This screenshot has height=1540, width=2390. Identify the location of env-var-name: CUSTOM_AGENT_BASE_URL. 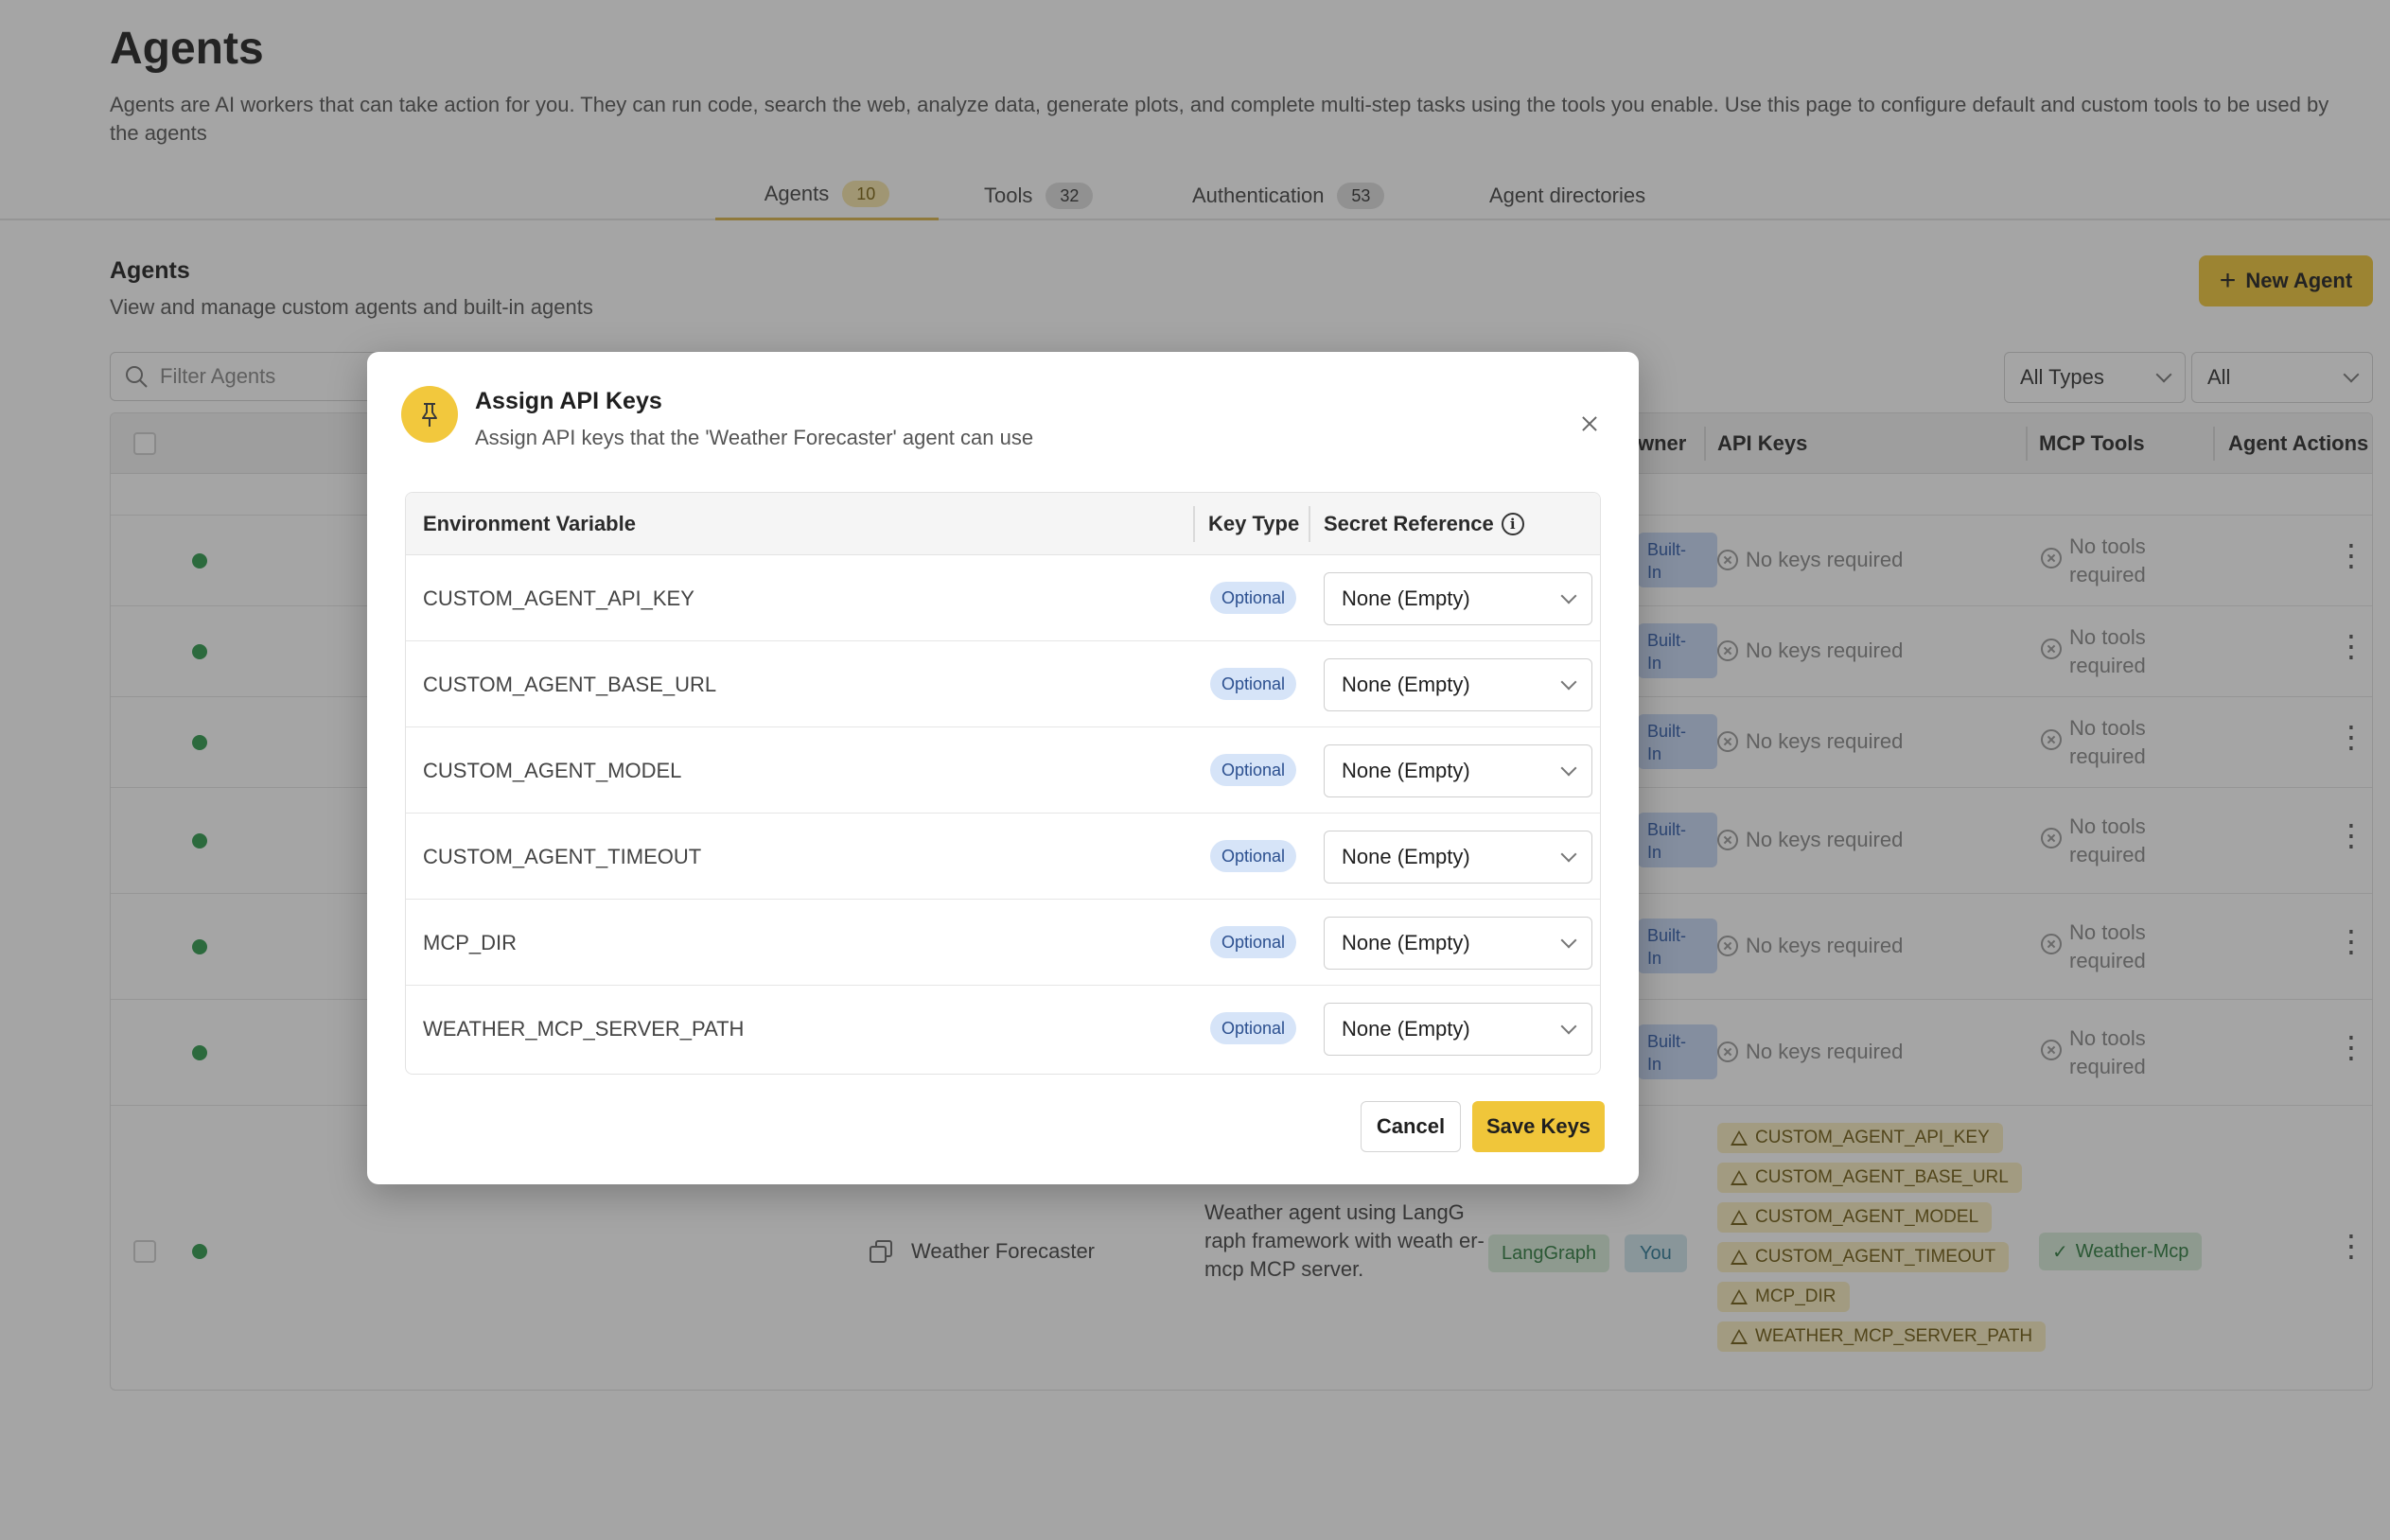
(570, 684).